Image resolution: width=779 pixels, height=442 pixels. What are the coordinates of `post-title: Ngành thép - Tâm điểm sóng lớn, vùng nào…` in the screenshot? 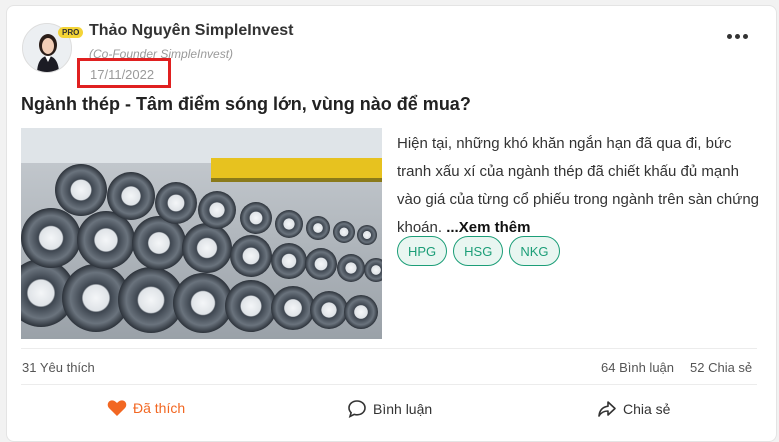 It's located at (246, 104).